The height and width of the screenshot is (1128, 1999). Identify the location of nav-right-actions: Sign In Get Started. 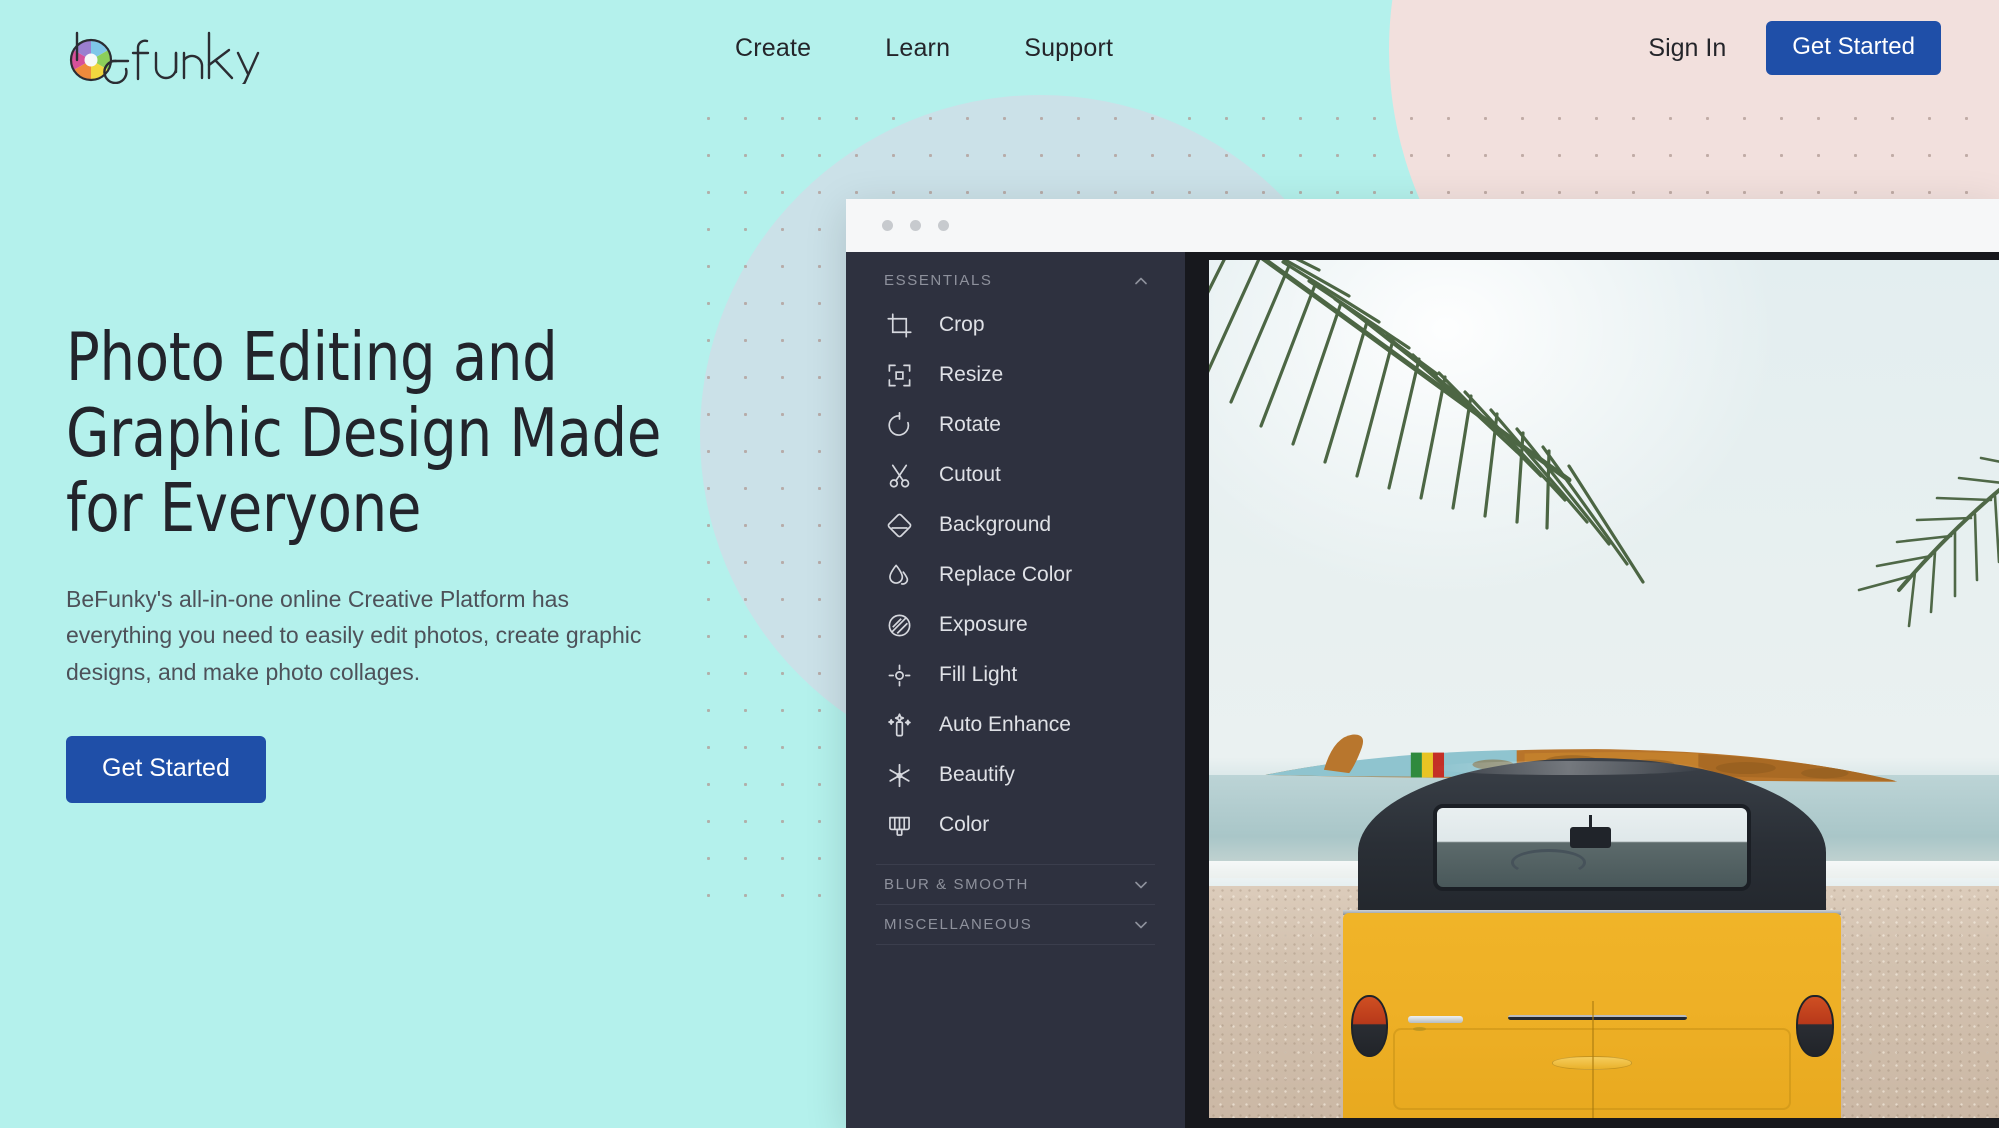
(1794, 48).